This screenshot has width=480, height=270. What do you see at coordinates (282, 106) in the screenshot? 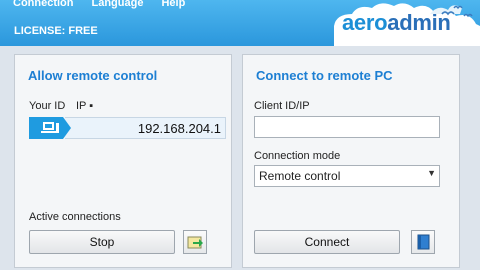
I see `client-id-label: Client ID/IP` at bounding box center [282, 106].